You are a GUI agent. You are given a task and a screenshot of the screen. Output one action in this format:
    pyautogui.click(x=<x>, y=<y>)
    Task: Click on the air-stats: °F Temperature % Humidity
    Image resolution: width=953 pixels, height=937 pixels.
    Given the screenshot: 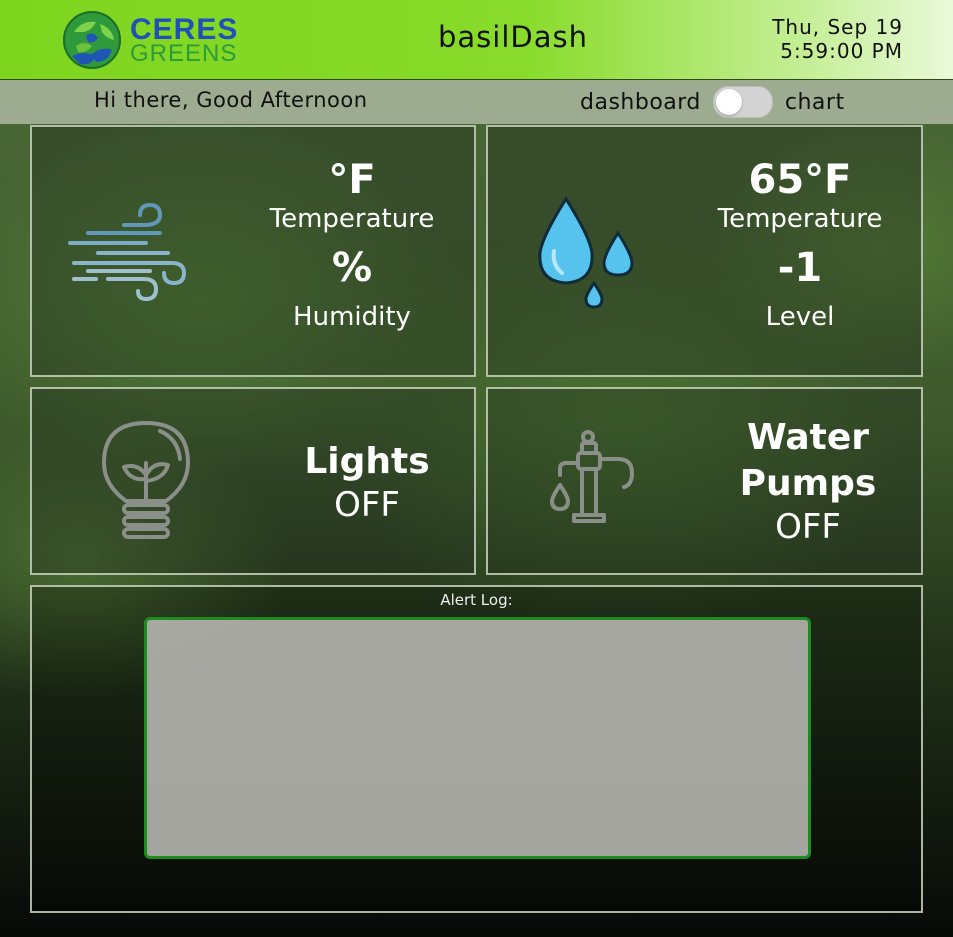 What is the action you would take?
    pyautogui.click(x=352, y=245)
    